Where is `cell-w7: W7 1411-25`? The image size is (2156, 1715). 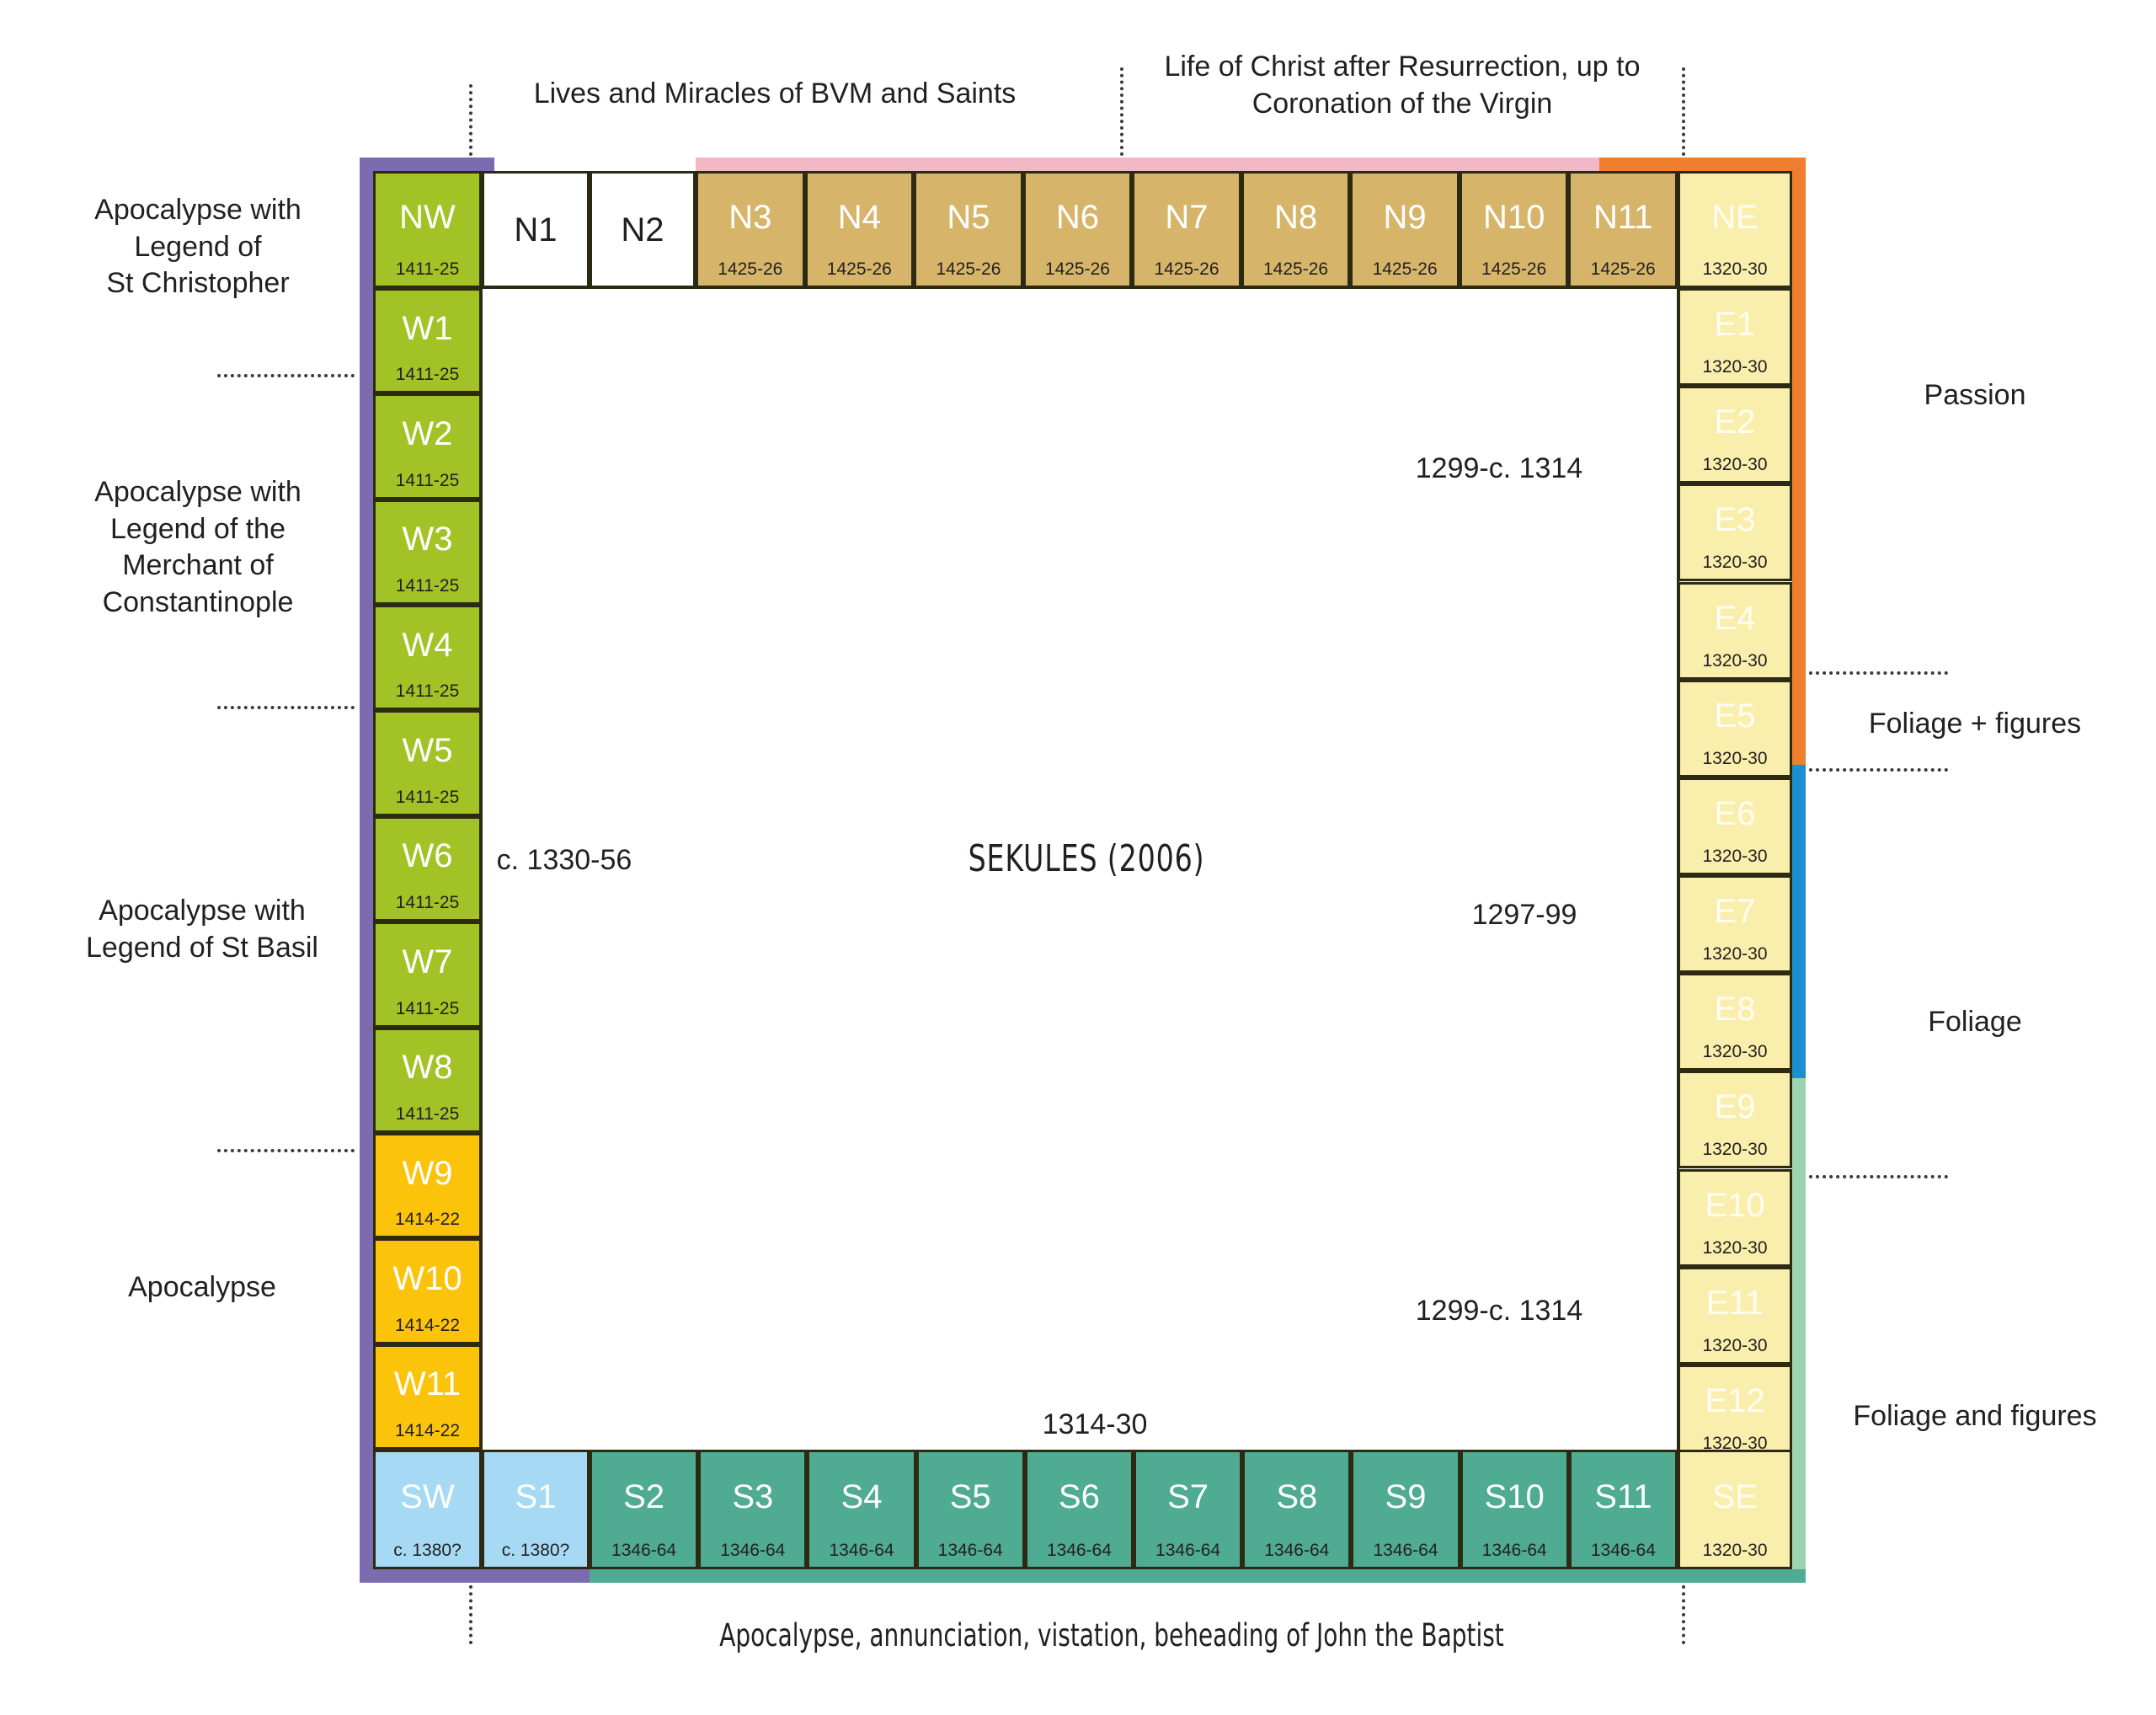
cell-w7: W7 1411-25 is located at coordinates (427, 975).